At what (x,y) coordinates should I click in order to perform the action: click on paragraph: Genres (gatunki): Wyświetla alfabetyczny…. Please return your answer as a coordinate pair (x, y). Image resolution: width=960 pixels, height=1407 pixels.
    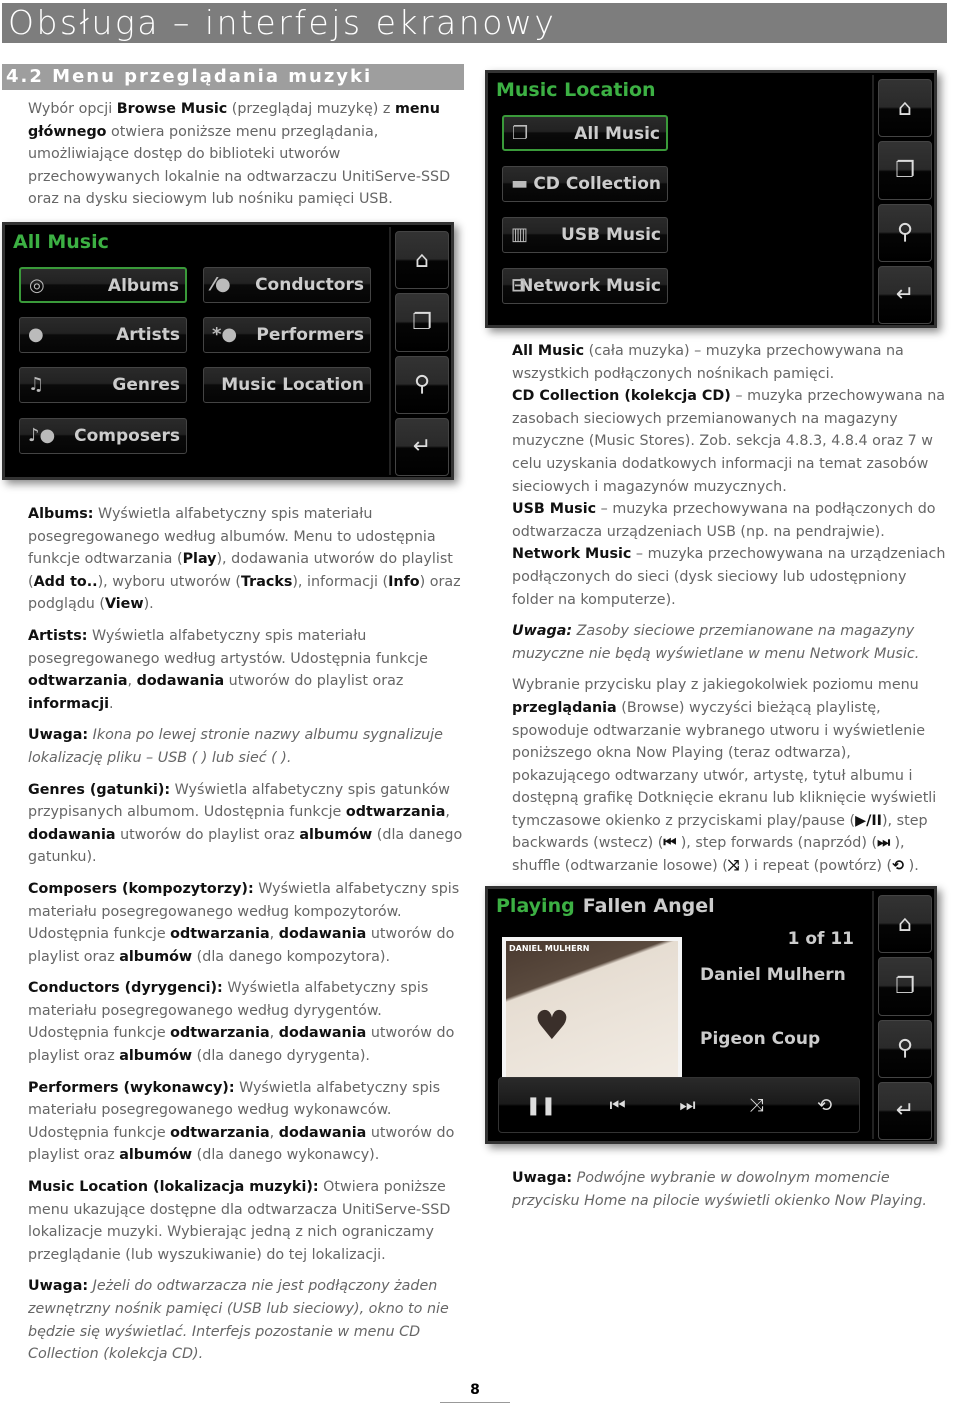
    Looking at the image, I should click on (246, 824).